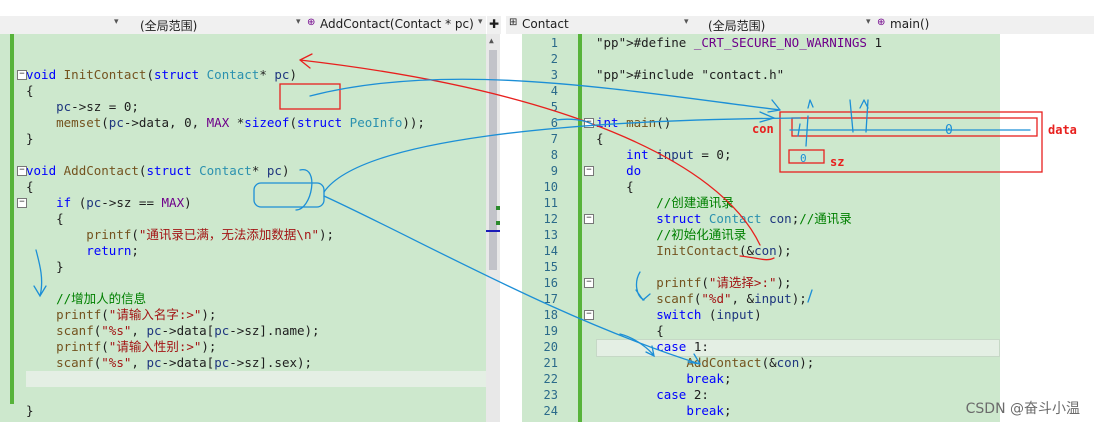 This screenshot has width=1094, height=426. Describe the element at coordinates (554, 43) in the screenshot. I see `line-number: 1` at that location.